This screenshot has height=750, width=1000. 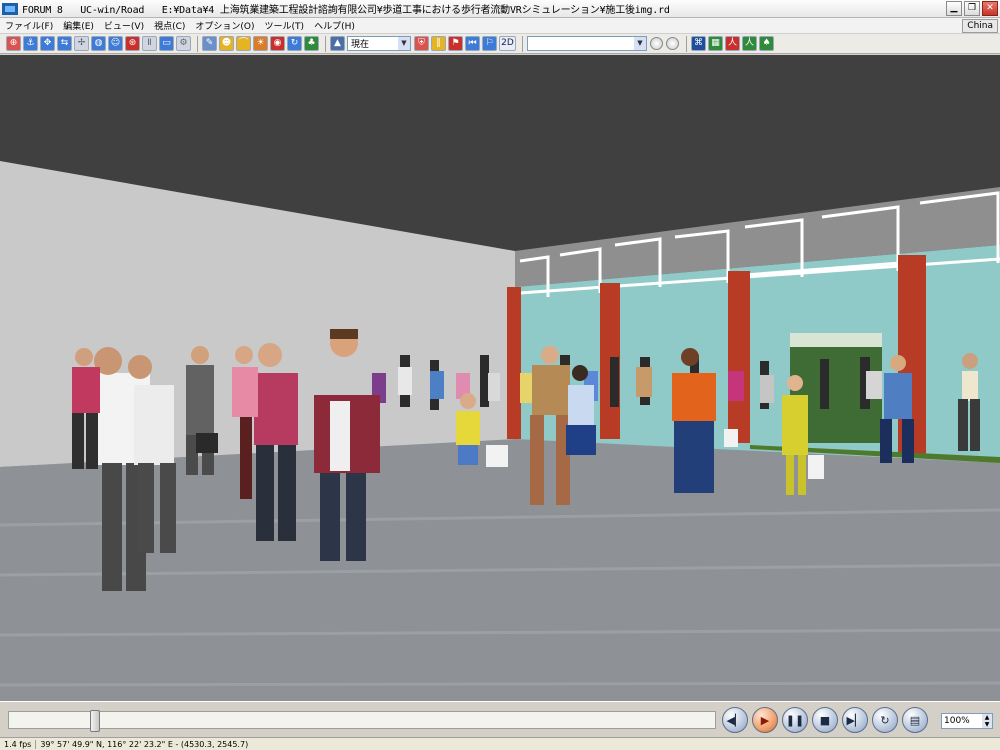 I want to click on app-logo-icon, so click(x=10, y=8).